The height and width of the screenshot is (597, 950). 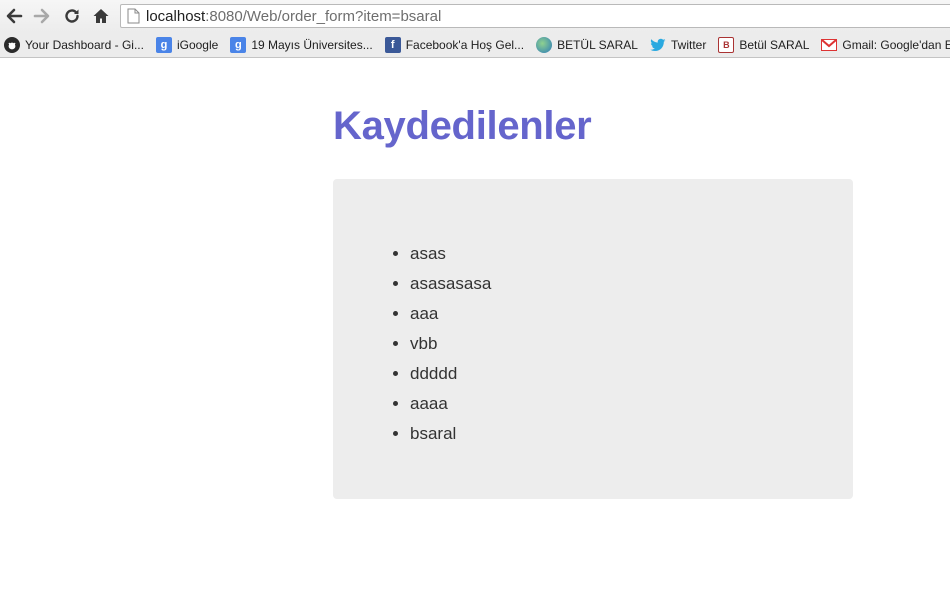 I want to click on page-icon, so click(x=133, y=16).